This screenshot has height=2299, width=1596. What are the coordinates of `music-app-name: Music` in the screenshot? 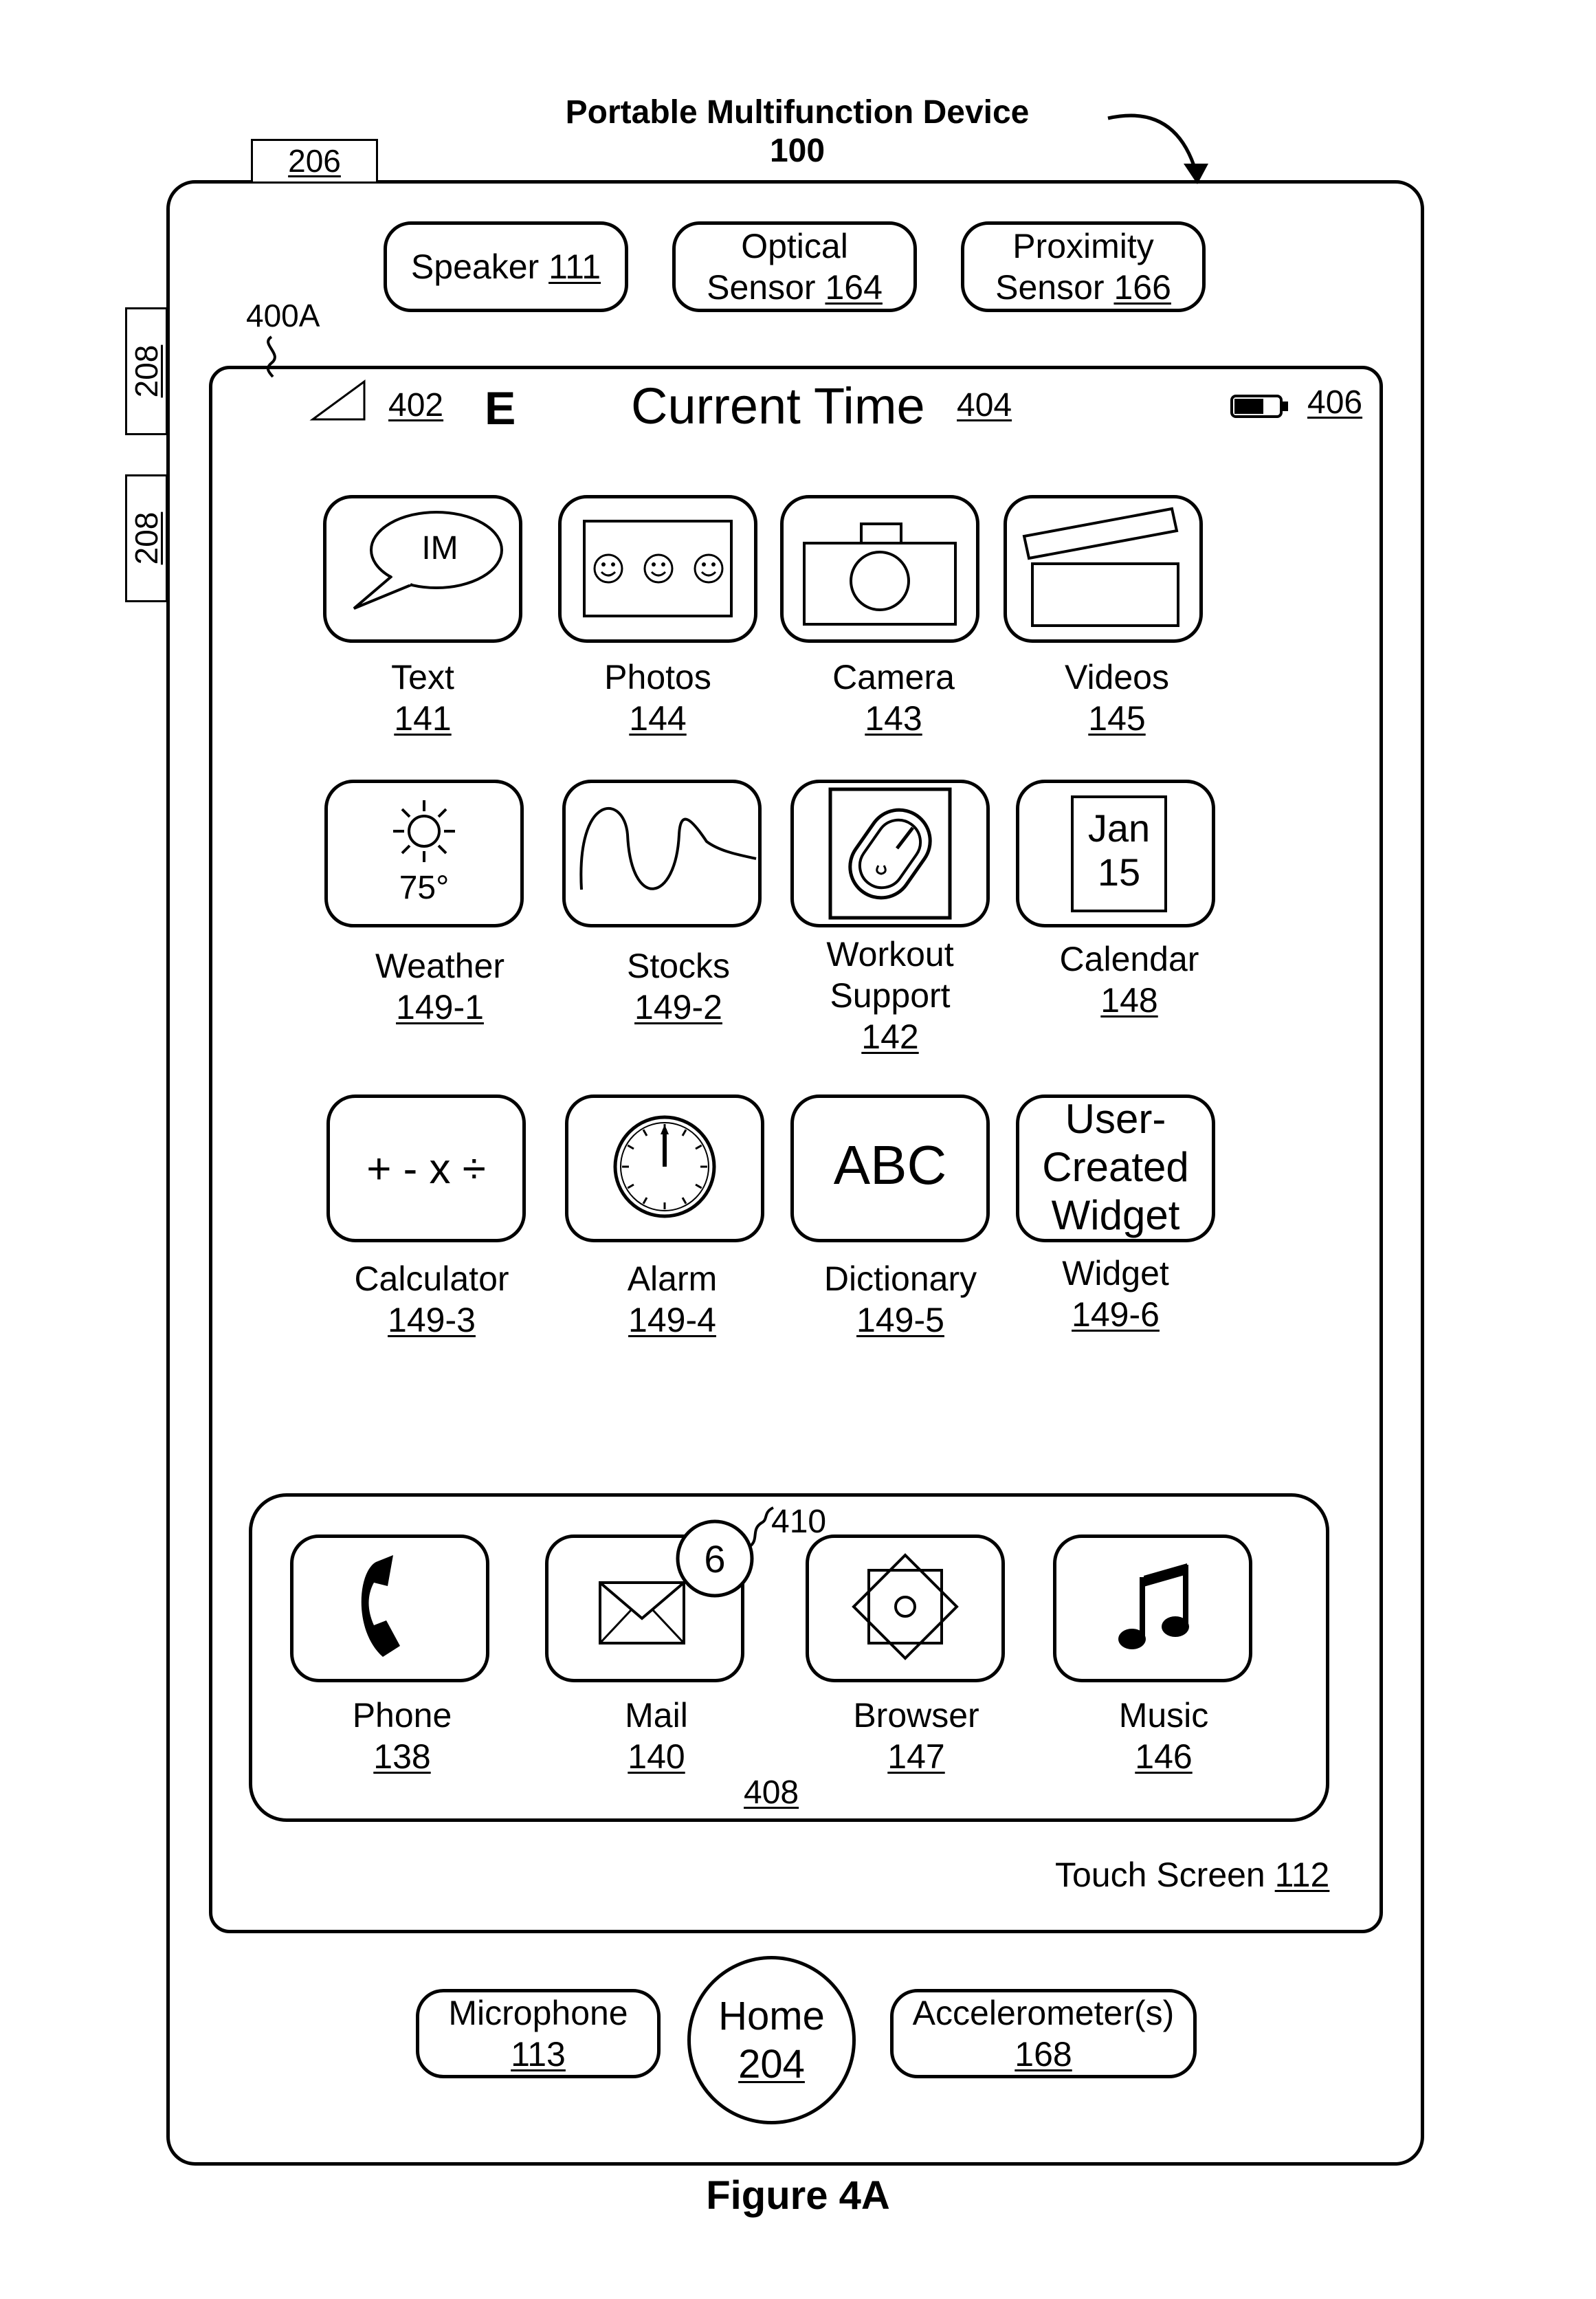 It's located at (1163, 1716).